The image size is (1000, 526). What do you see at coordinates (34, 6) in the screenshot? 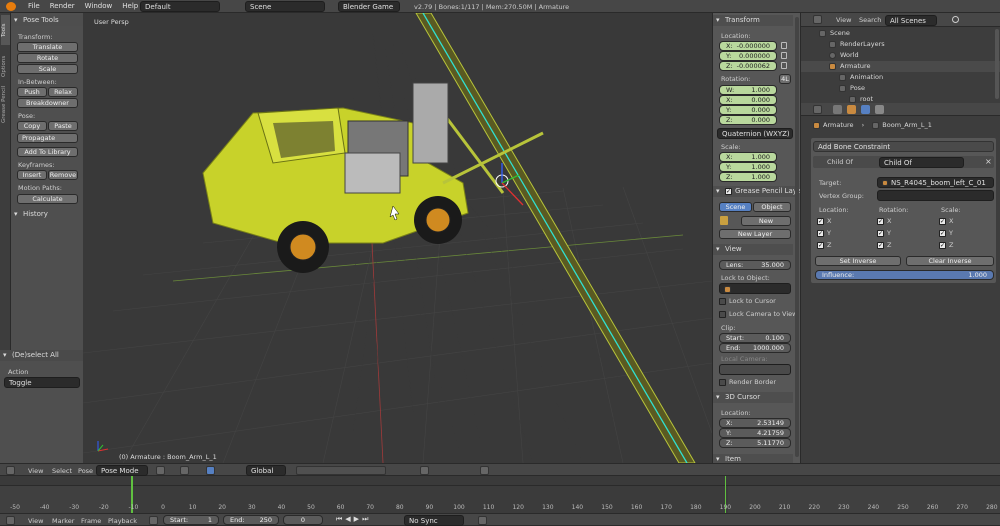
I see `menu-file: File` at bounding box center [34, 6].